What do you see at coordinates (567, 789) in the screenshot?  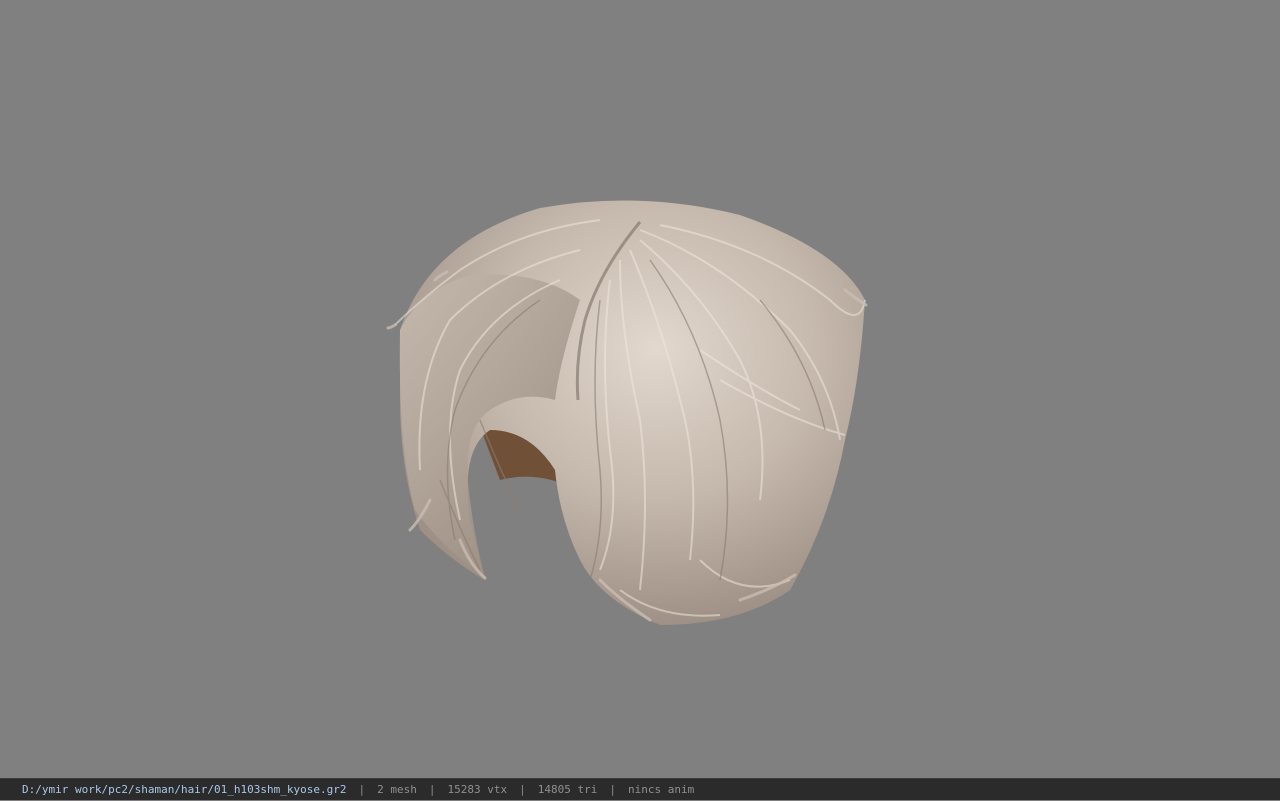 I see `triangle-count-label: 14805 tri` at bounding box center [567, 789].